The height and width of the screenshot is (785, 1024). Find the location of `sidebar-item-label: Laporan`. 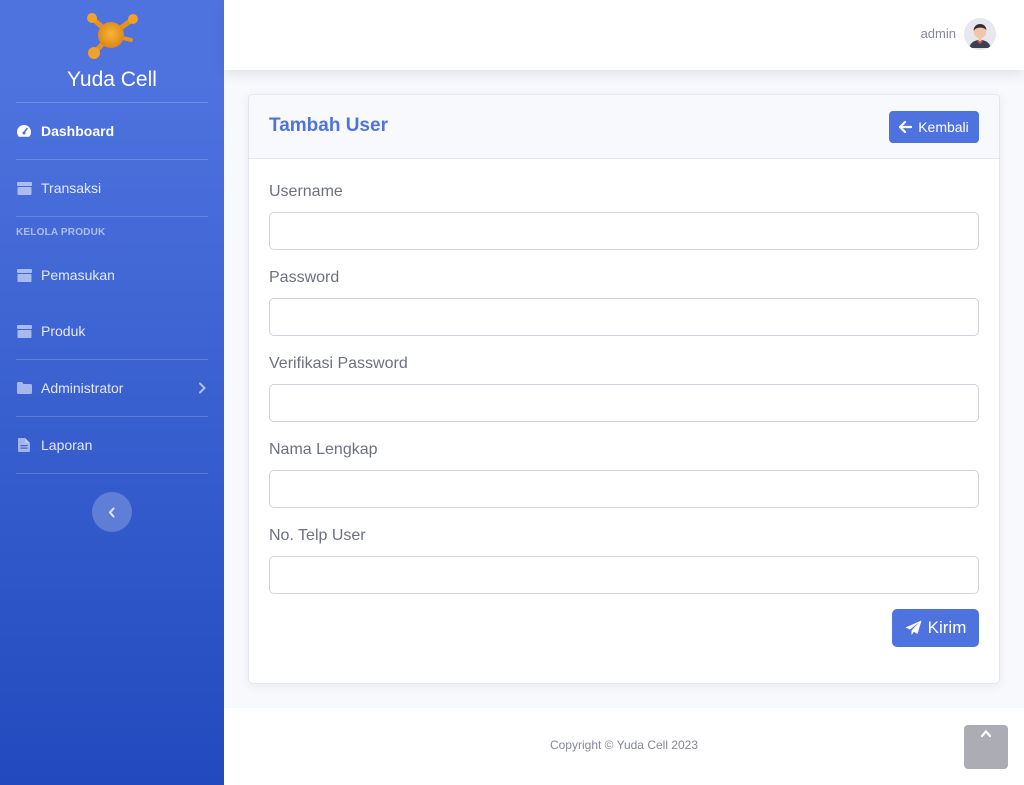

sidebar-item-label: Laporan is located at coordinates (67, 445).